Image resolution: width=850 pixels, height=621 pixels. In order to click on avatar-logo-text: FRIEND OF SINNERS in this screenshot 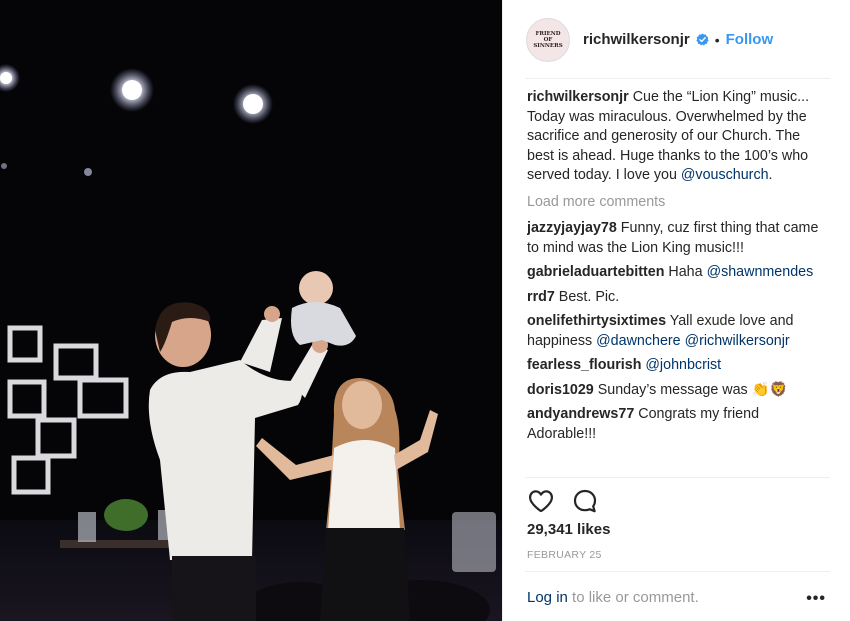, I will do `click(548, 39)`.